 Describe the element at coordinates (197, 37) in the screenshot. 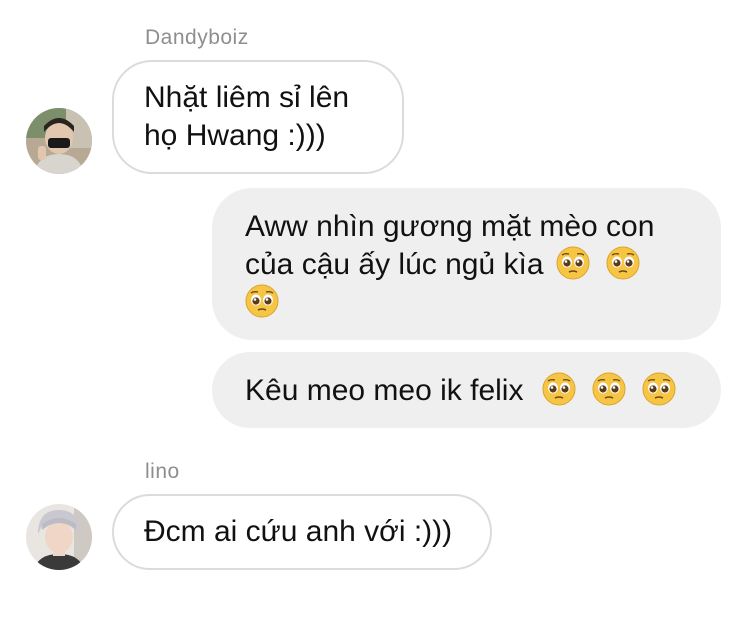

I see `sender-name: Dandyboiz` at that location.